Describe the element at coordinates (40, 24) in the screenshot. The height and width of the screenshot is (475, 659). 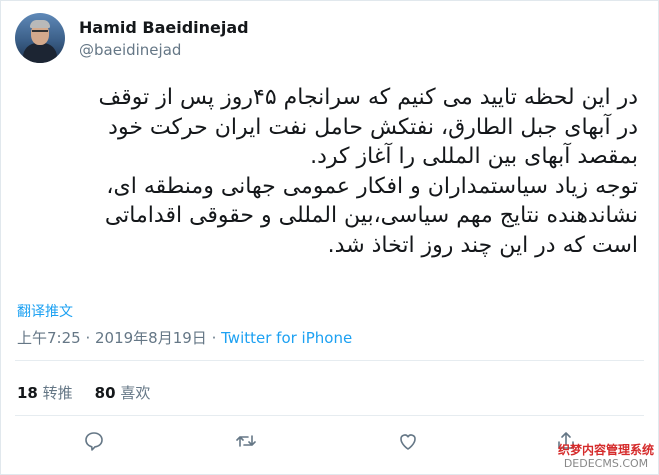
I see `avatar-hair` at that location.